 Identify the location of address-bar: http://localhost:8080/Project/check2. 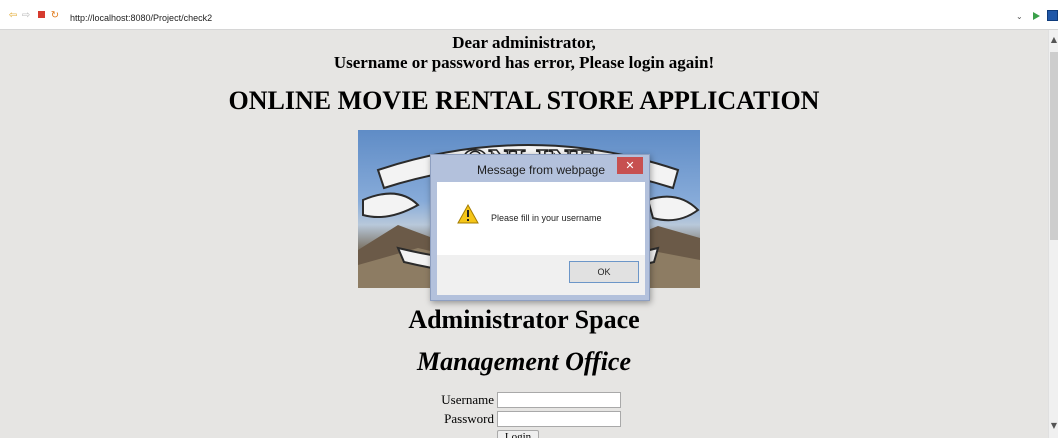
(141, 18).